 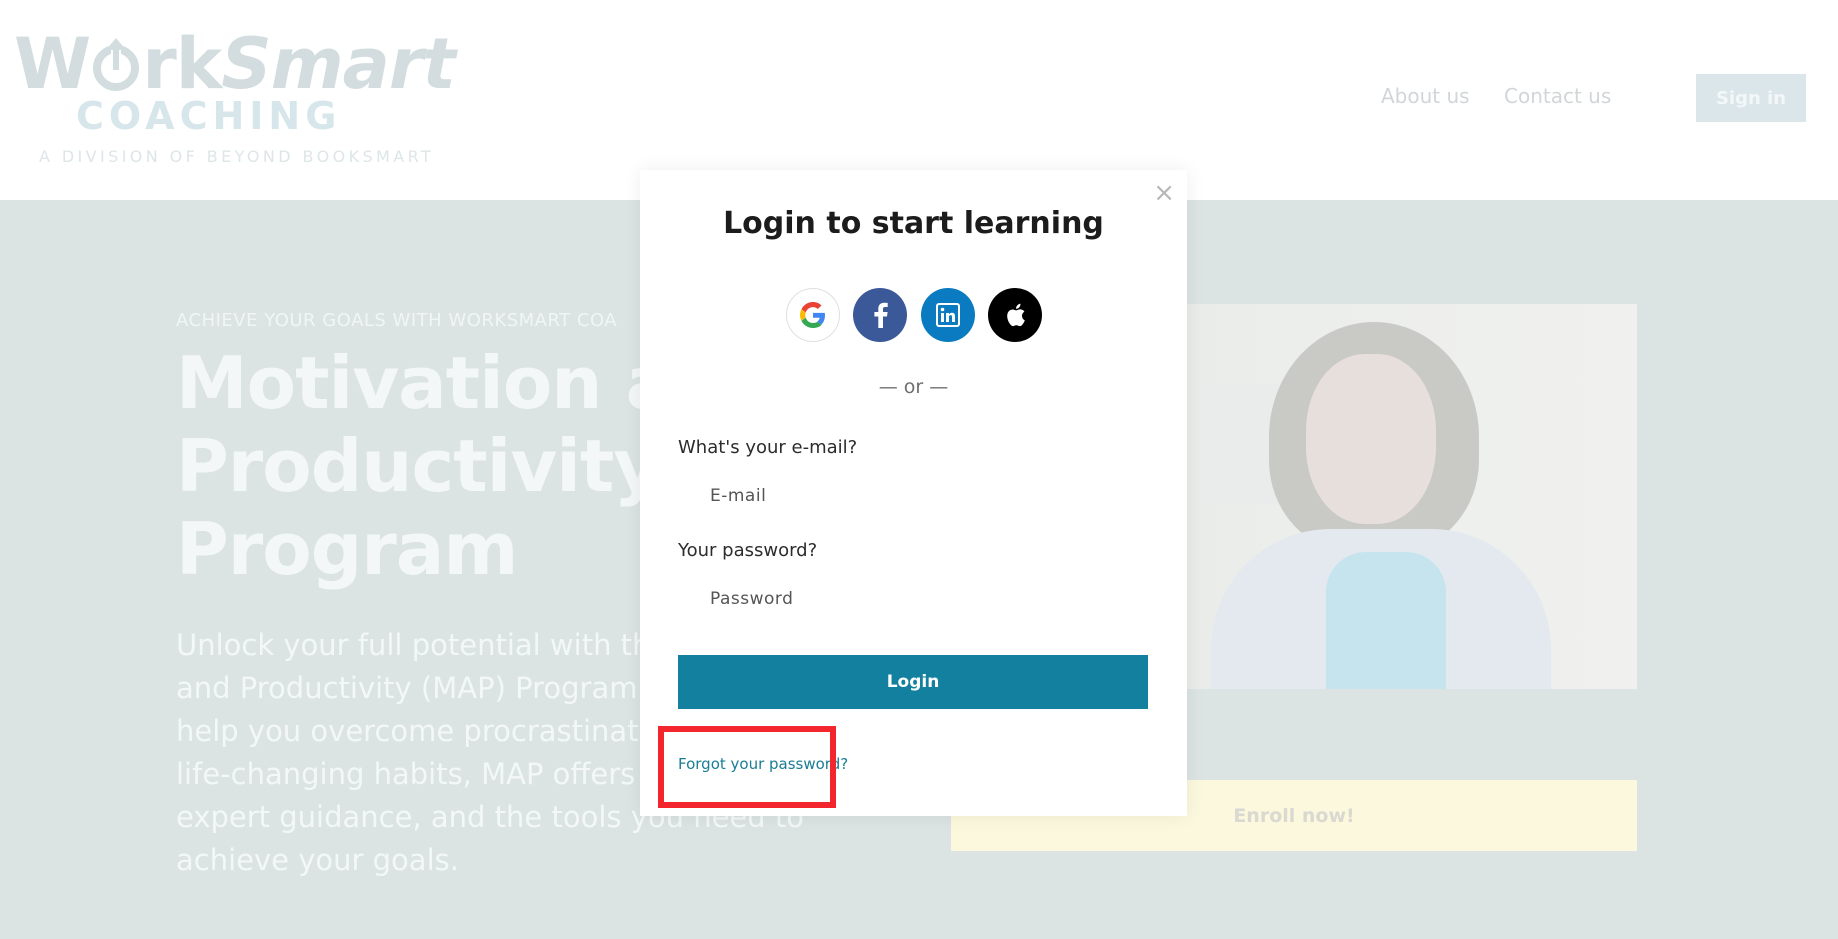 What do you see at coordinates (422, 645) in the screenshot?
I see `hero-desc-line: Unlock your full potential with the` at bounding box center [422, 645].